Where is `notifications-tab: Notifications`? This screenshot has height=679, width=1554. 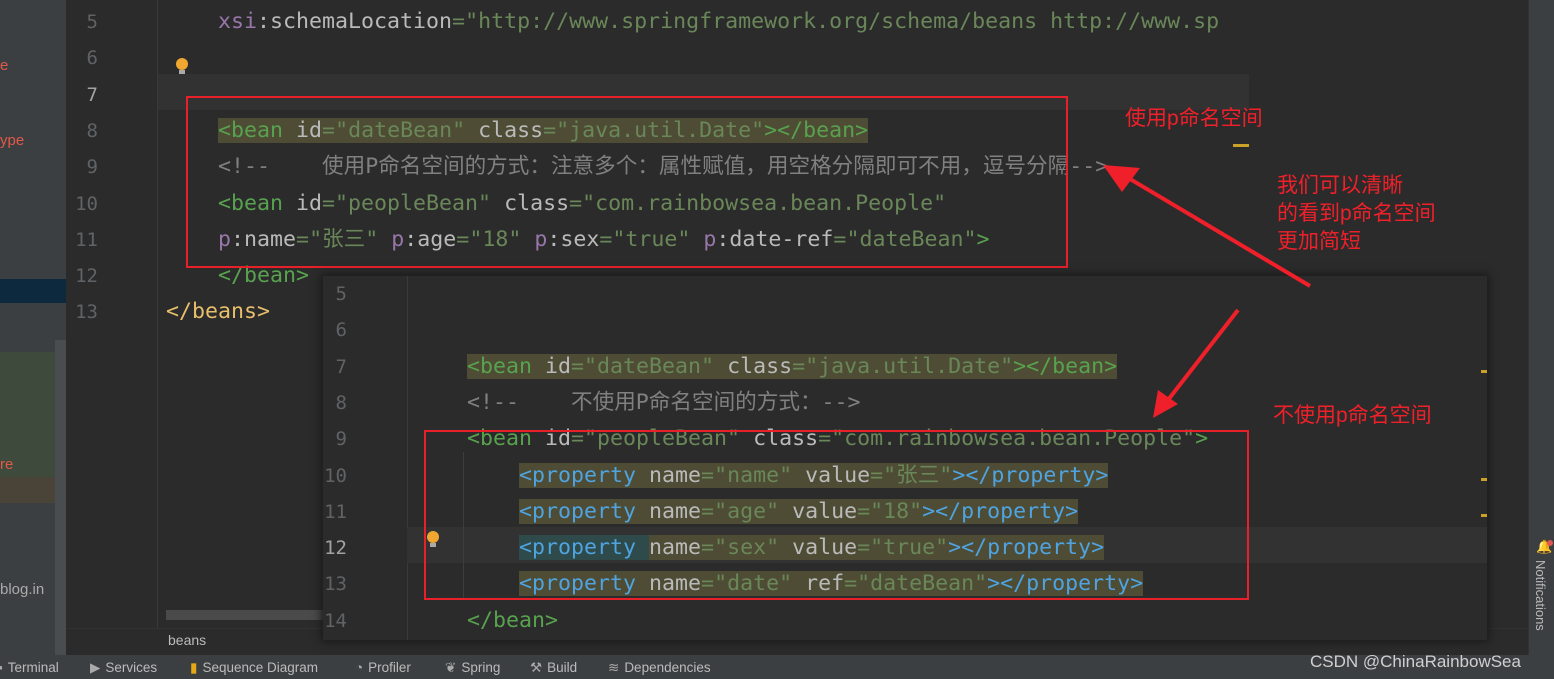
notifications-tab: Notifications is located at coordinates (1540, 595).